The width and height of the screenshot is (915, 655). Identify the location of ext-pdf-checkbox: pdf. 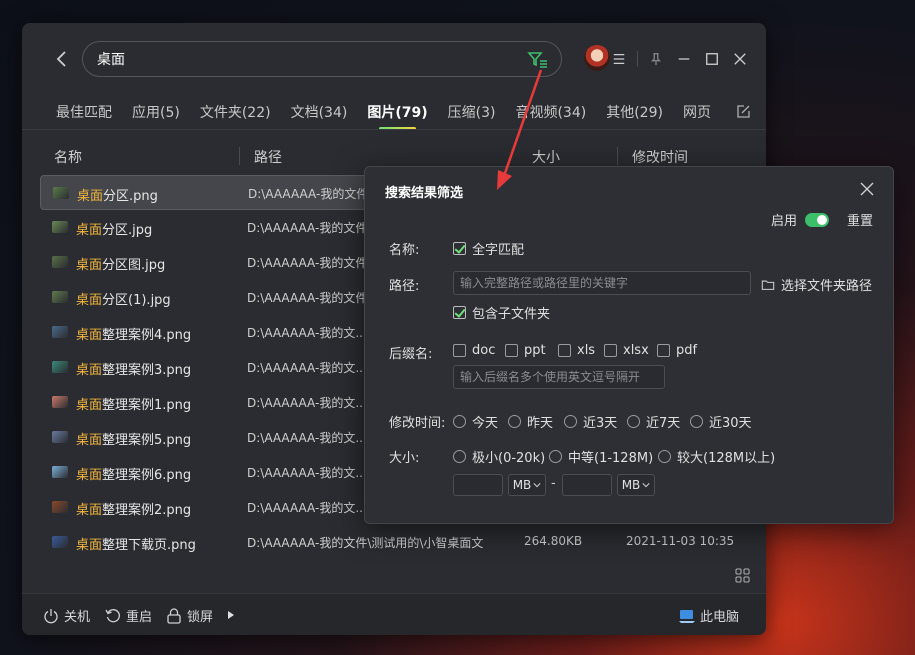
(677, 350).